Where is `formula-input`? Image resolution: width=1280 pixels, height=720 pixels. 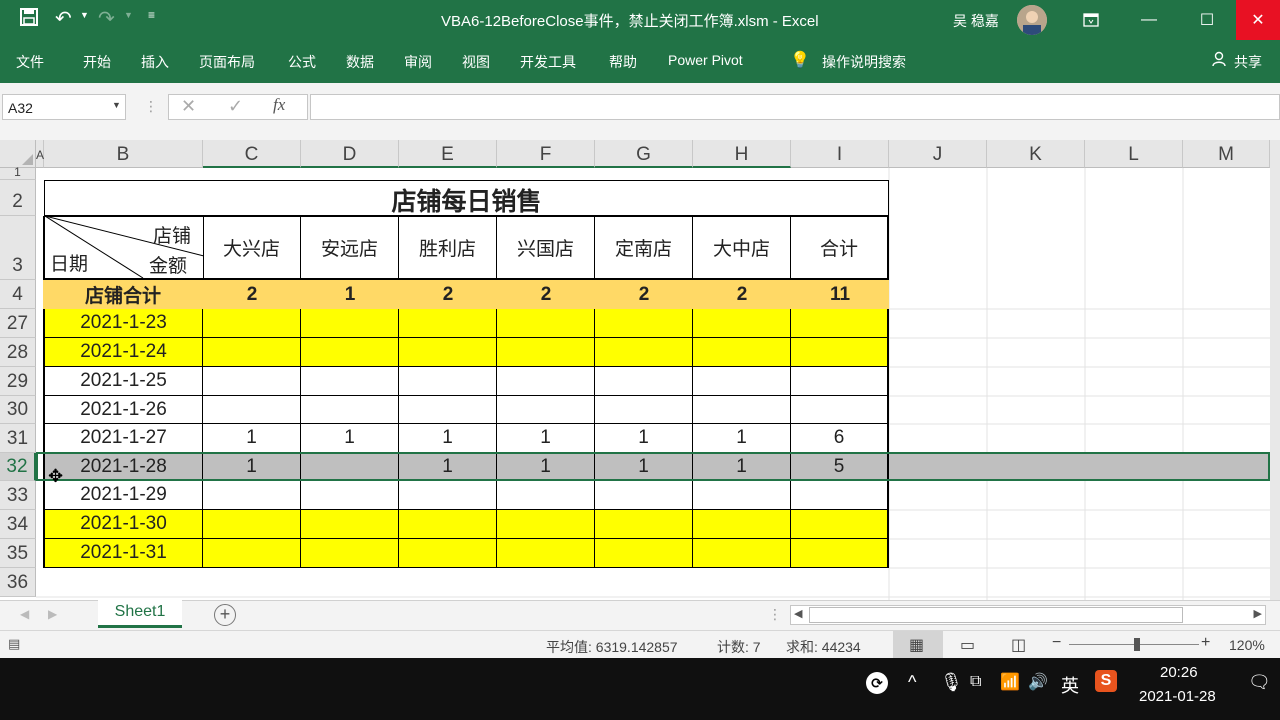 formula-input is located at coordinates (795, 107).